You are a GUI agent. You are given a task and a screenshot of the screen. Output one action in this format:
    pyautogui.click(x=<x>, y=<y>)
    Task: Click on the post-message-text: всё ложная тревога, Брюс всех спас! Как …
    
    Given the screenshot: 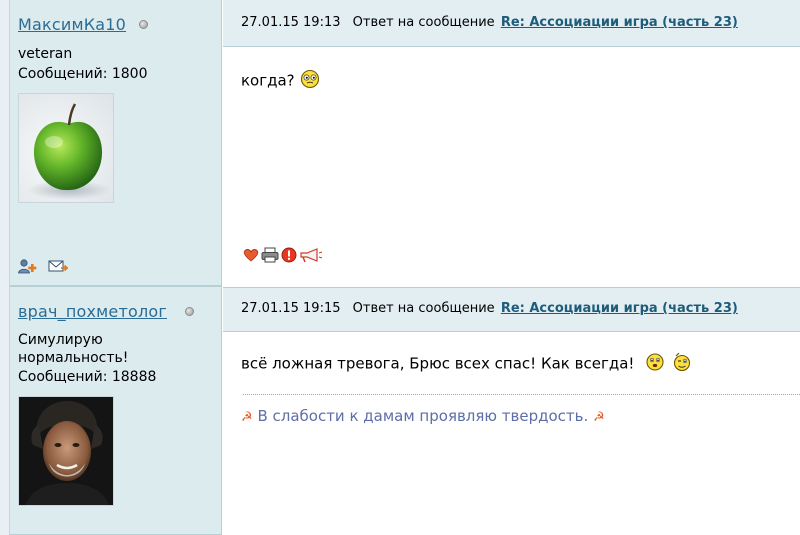 What is the action you would take?
    pyautogui.click(x=438, y=363)
    